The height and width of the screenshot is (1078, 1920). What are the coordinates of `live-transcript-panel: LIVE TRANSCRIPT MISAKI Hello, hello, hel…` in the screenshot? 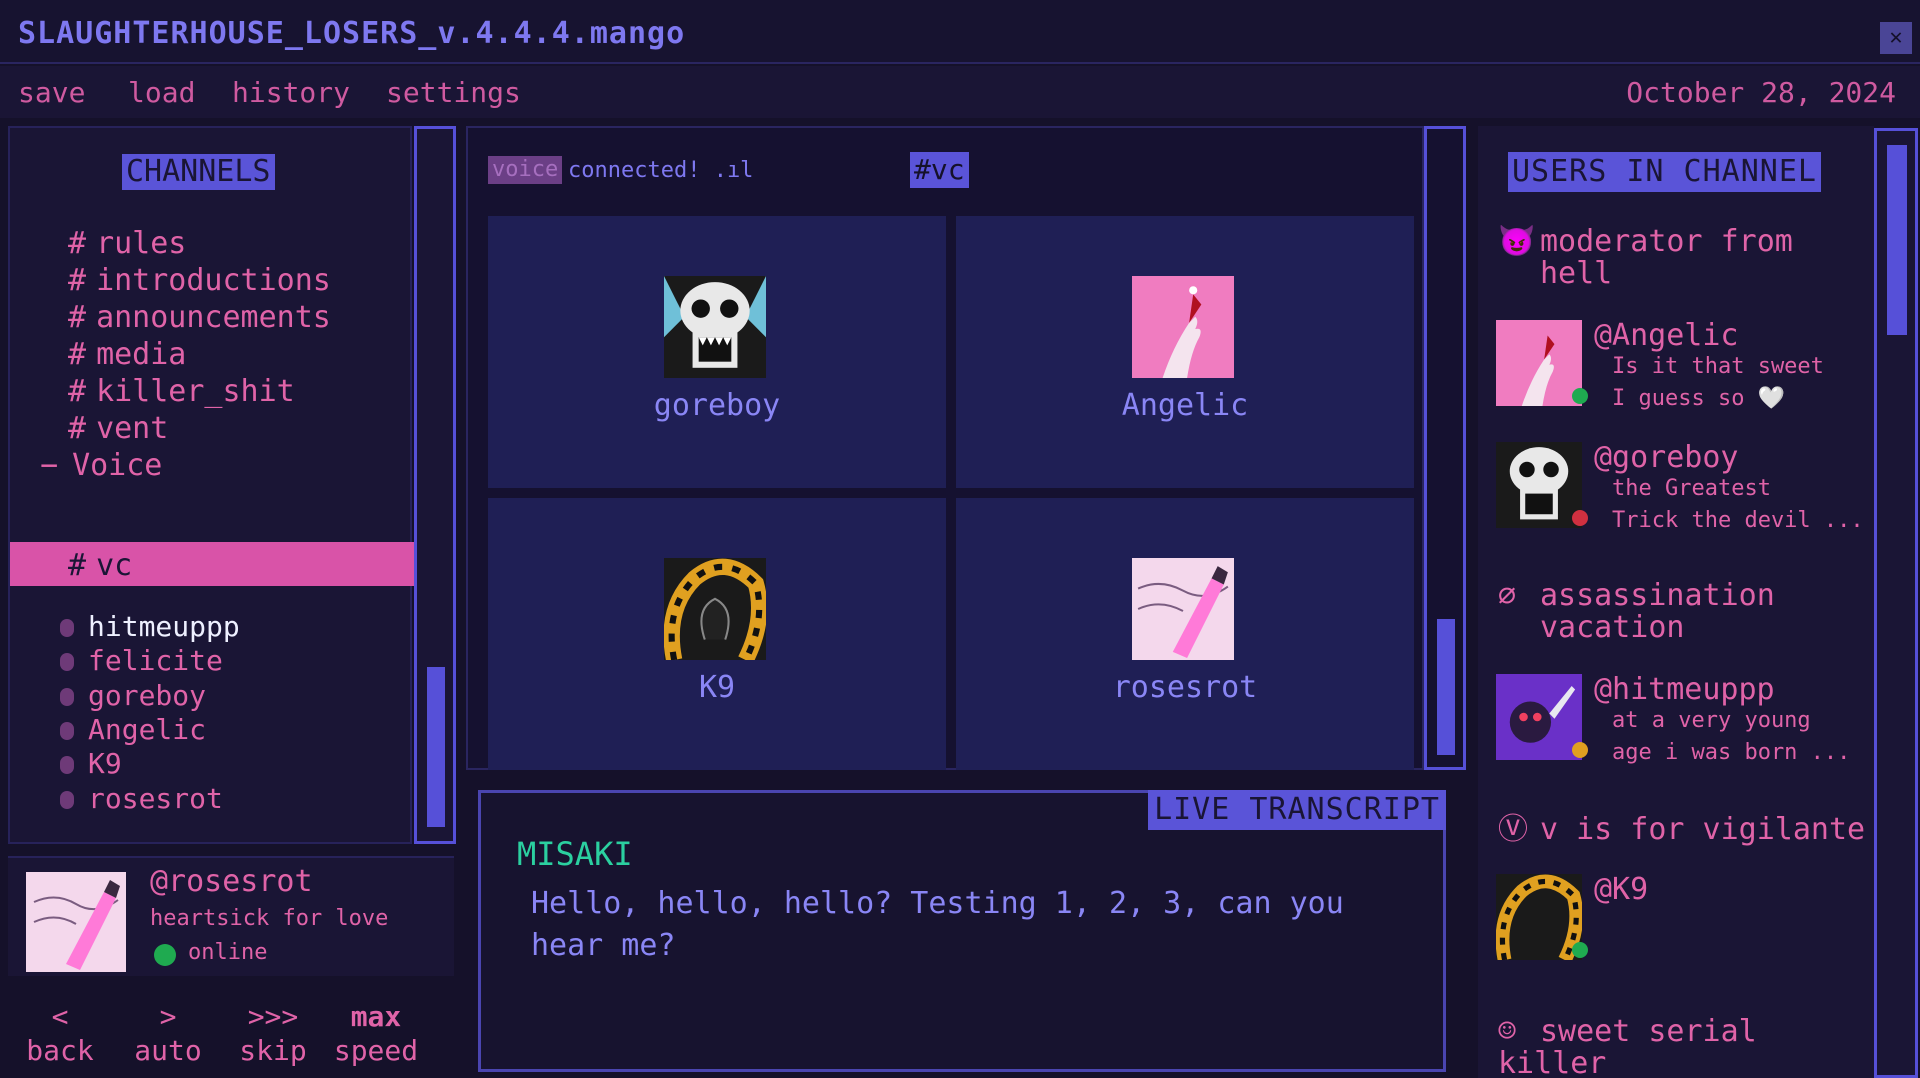 It's located at (962, 931).